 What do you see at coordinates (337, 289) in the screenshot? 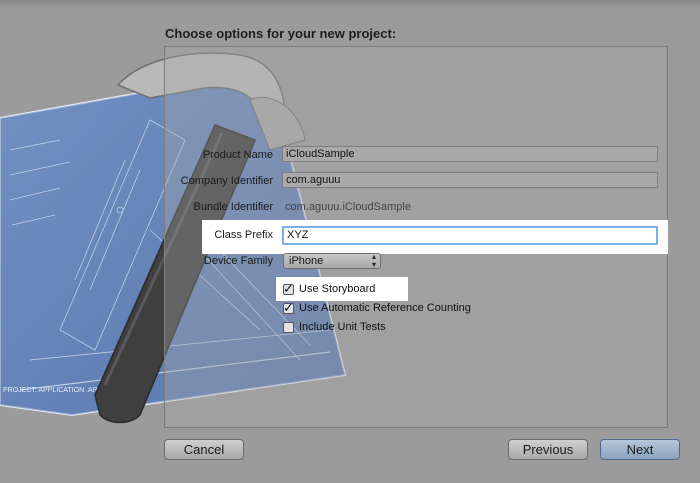
I see `use-storyboard-label: Use Storyboard` at bounding box center [337, 289].